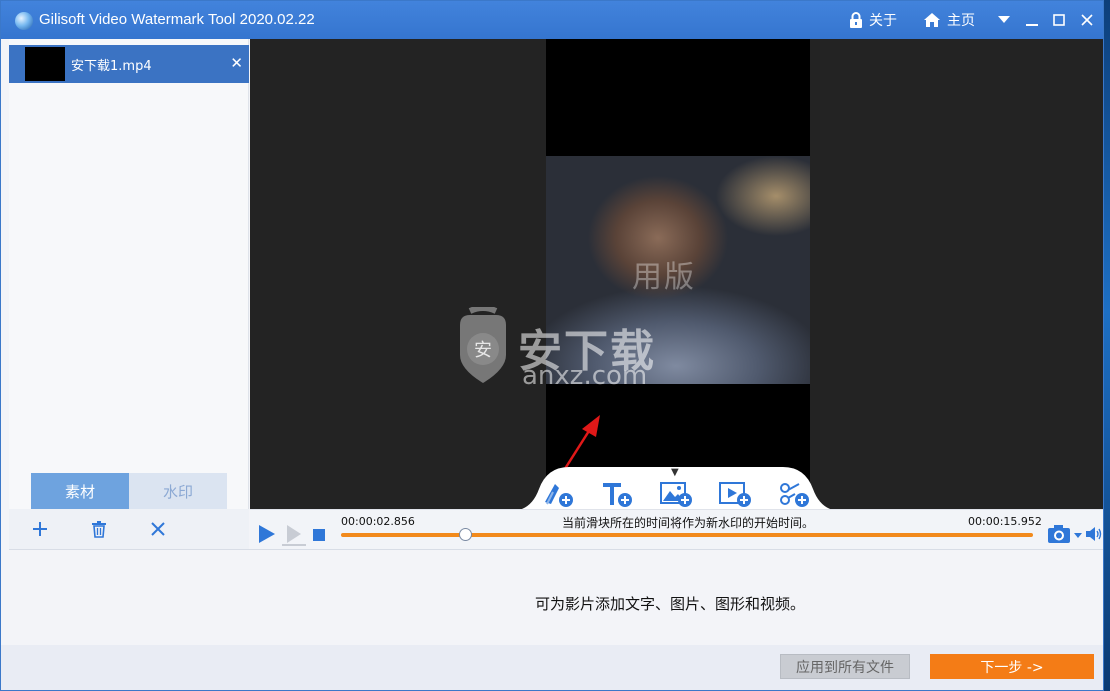  I want to click on add-shape-button, so click(558, 494).